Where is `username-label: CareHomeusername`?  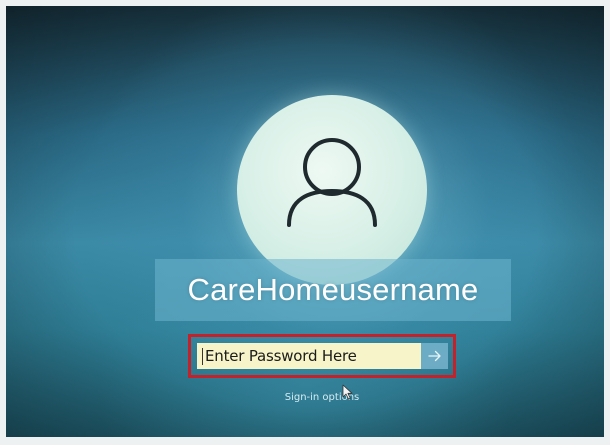
username-label: CareHomeusername is located at coordinates (333, 289).